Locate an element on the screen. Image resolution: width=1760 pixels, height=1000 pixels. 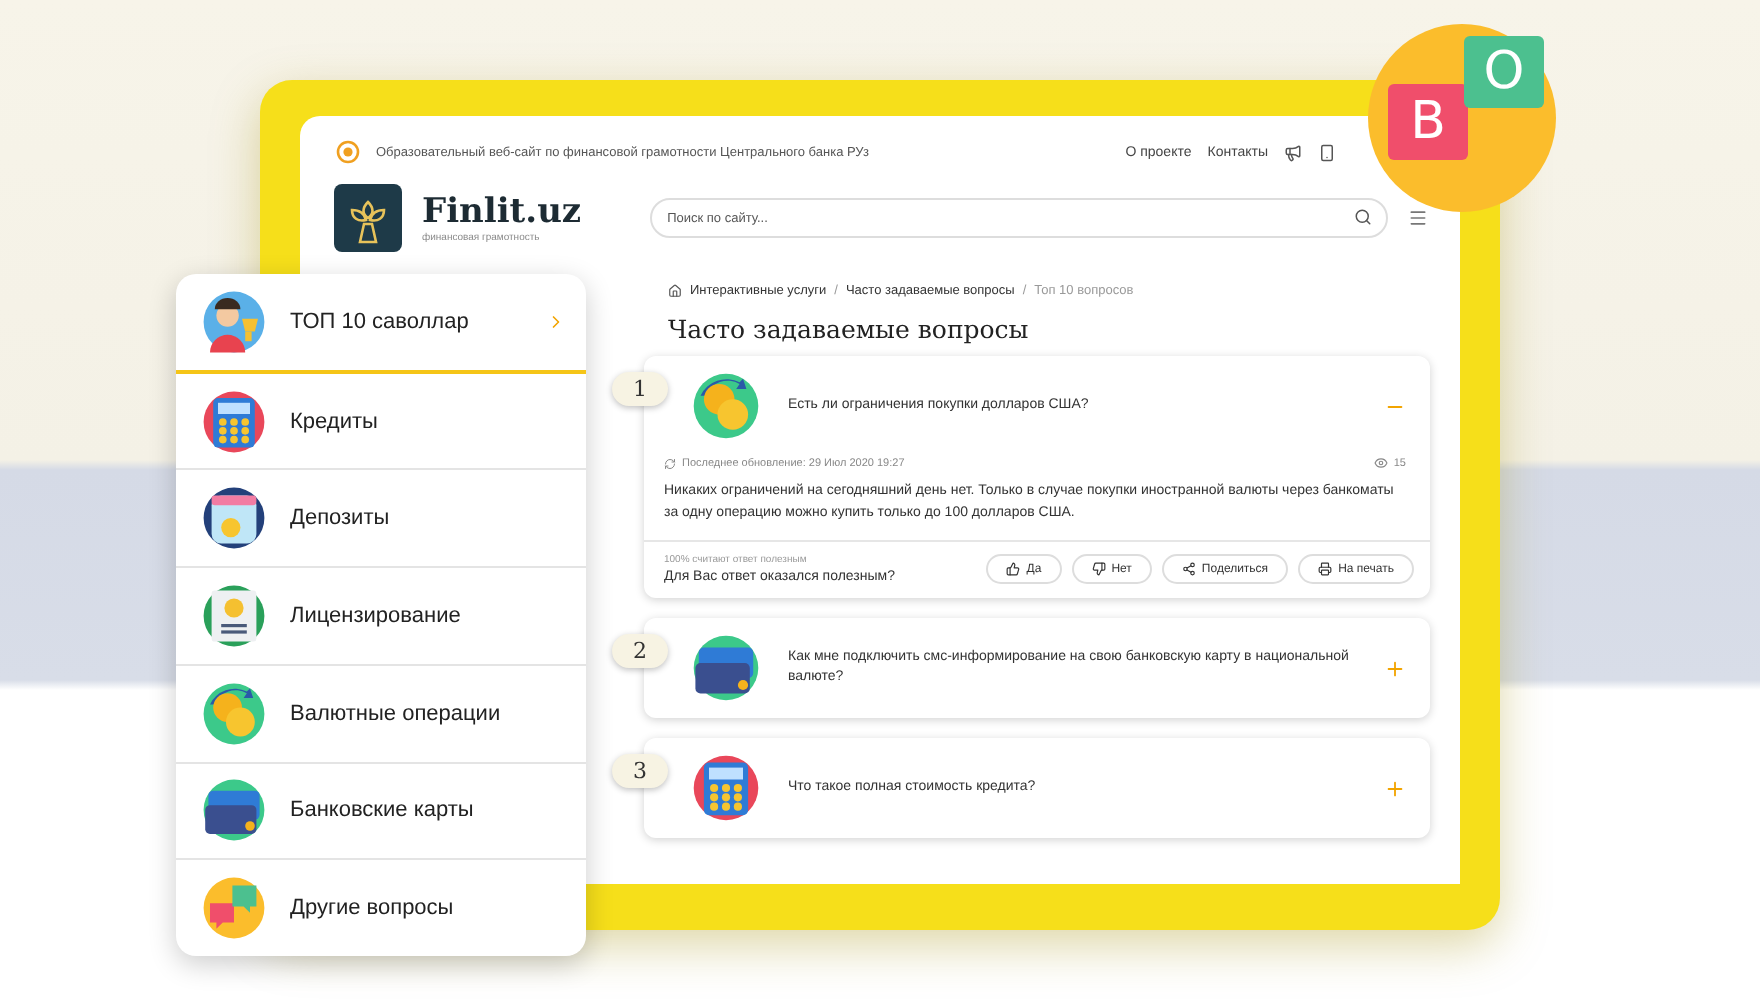
category-item: Лицензирование is located at coordinates (381, 617).